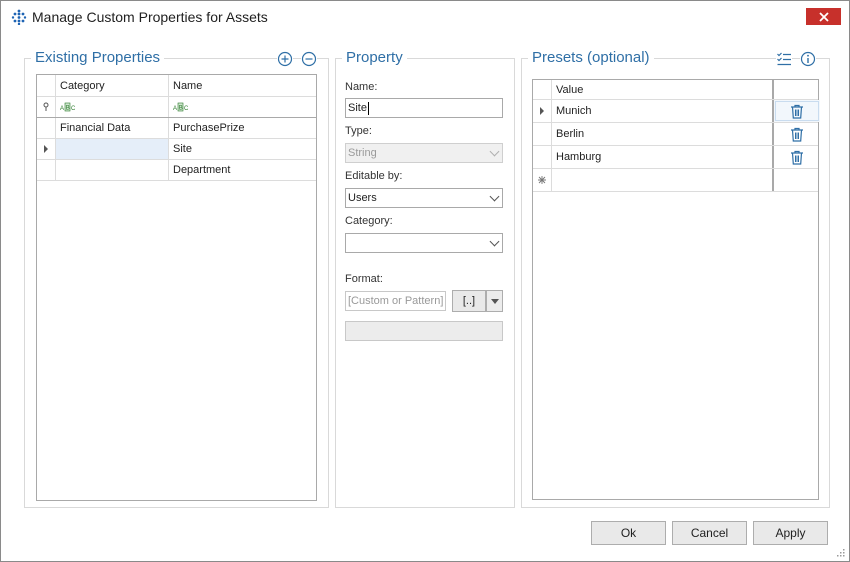 Image resolution: width=850 pixels, height=562 pixels. Describe the element at coordinates (840, 552) in the screenshot. I see `resize-grip-icon` at that location.